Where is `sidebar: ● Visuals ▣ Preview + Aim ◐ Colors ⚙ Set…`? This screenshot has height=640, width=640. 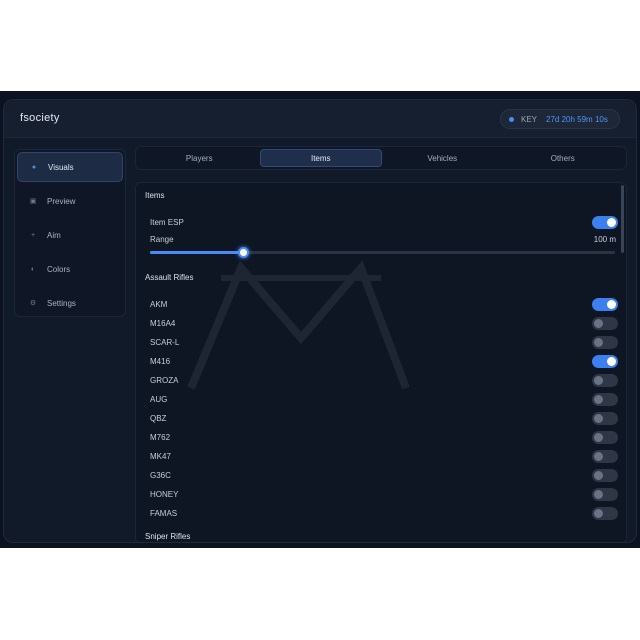 sidebar: ● Visuals ▣ Preview + Aim ◐ Colors ⚙ Set… is located at coordinates (70, 233).